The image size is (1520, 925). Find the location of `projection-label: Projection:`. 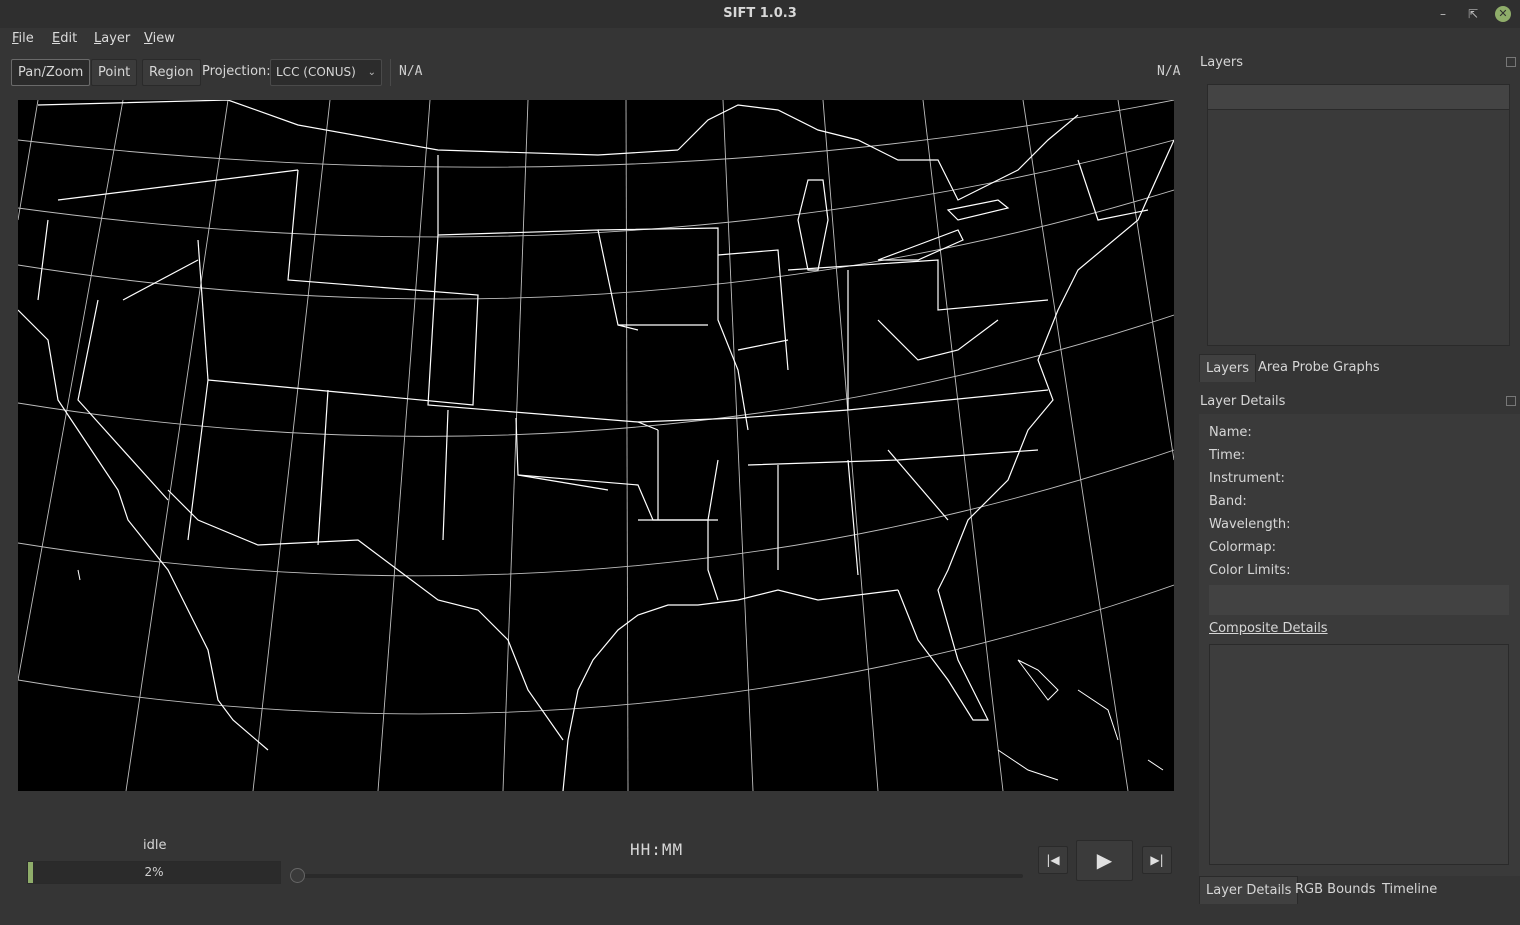

projection-label: Projection: is located at coordinates (236, 71).